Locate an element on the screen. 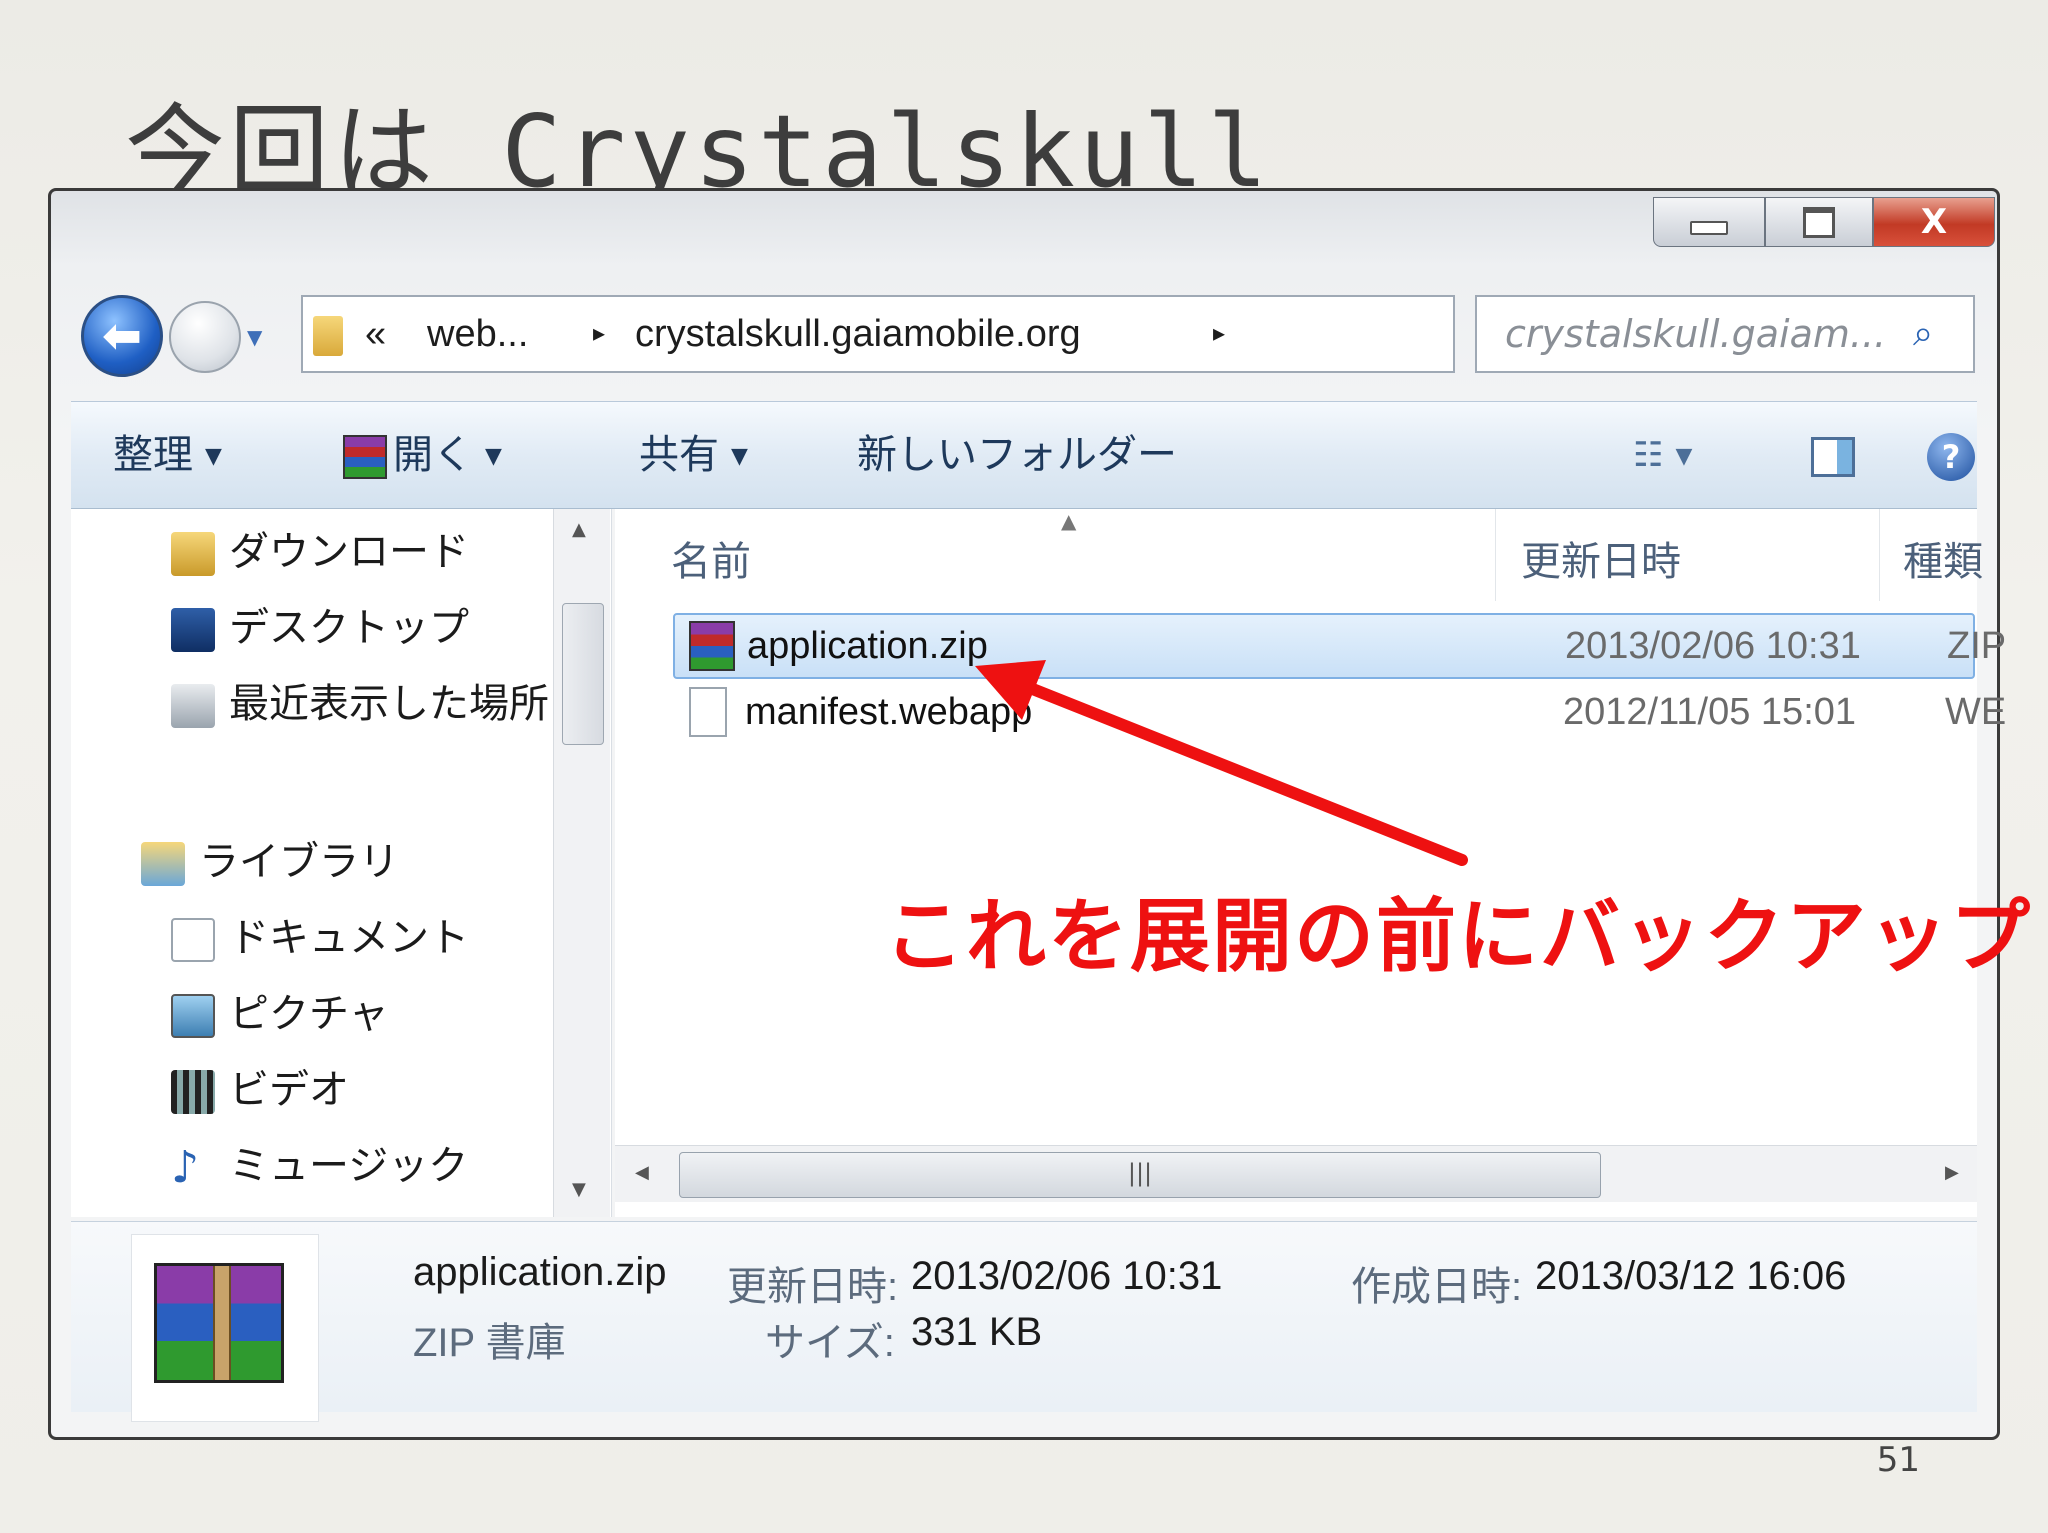 This screenshot has width=2048, height=1533. forward-button is located at coordinates (205, 337).